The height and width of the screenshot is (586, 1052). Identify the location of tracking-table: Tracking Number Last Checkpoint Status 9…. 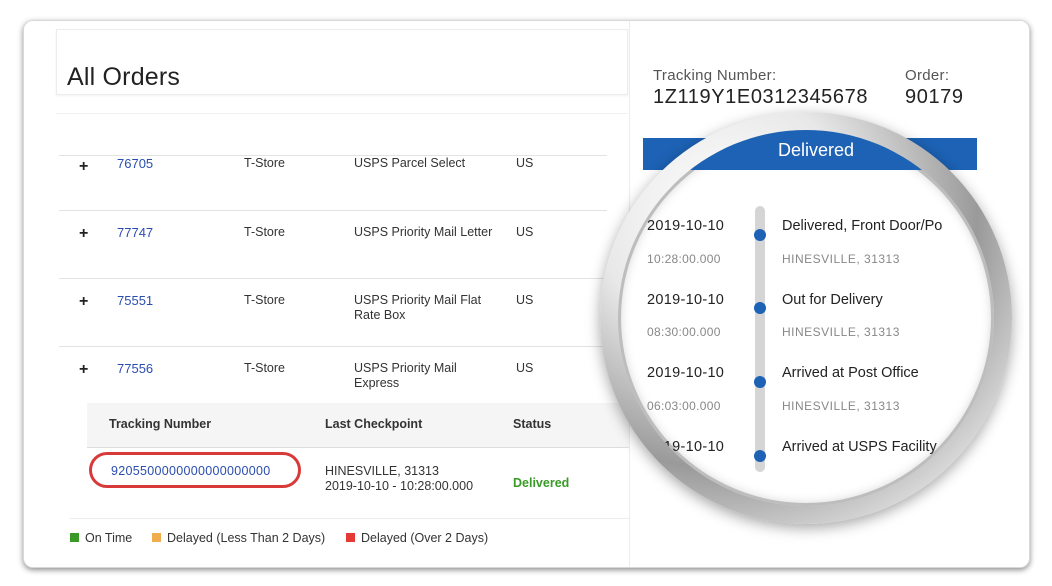
(358, 459).